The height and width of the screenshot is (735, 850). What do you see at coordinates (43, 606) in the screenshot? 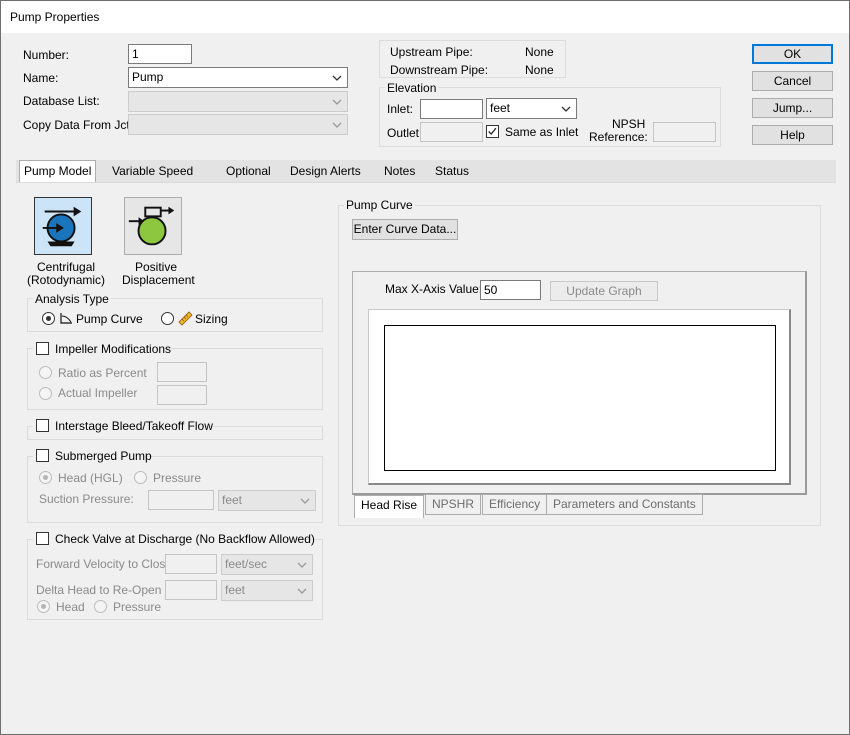
I see `check-valve-head-radio` at bounding box center [43, 606].